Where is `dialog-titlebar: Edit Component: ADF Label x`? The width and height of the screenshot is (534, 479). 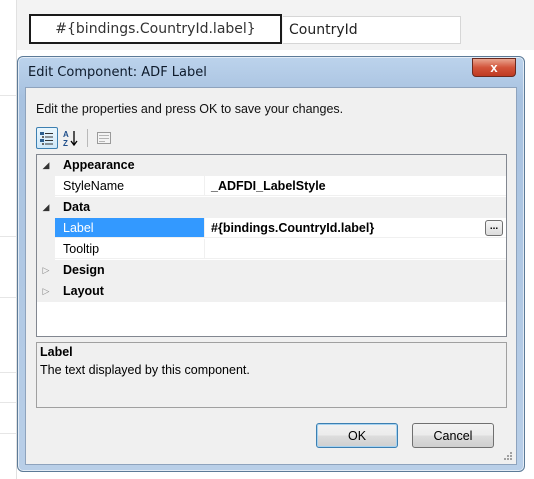
dialog-titlebar: Edit Component: ADF Label x is located at coordinates (271, 72).